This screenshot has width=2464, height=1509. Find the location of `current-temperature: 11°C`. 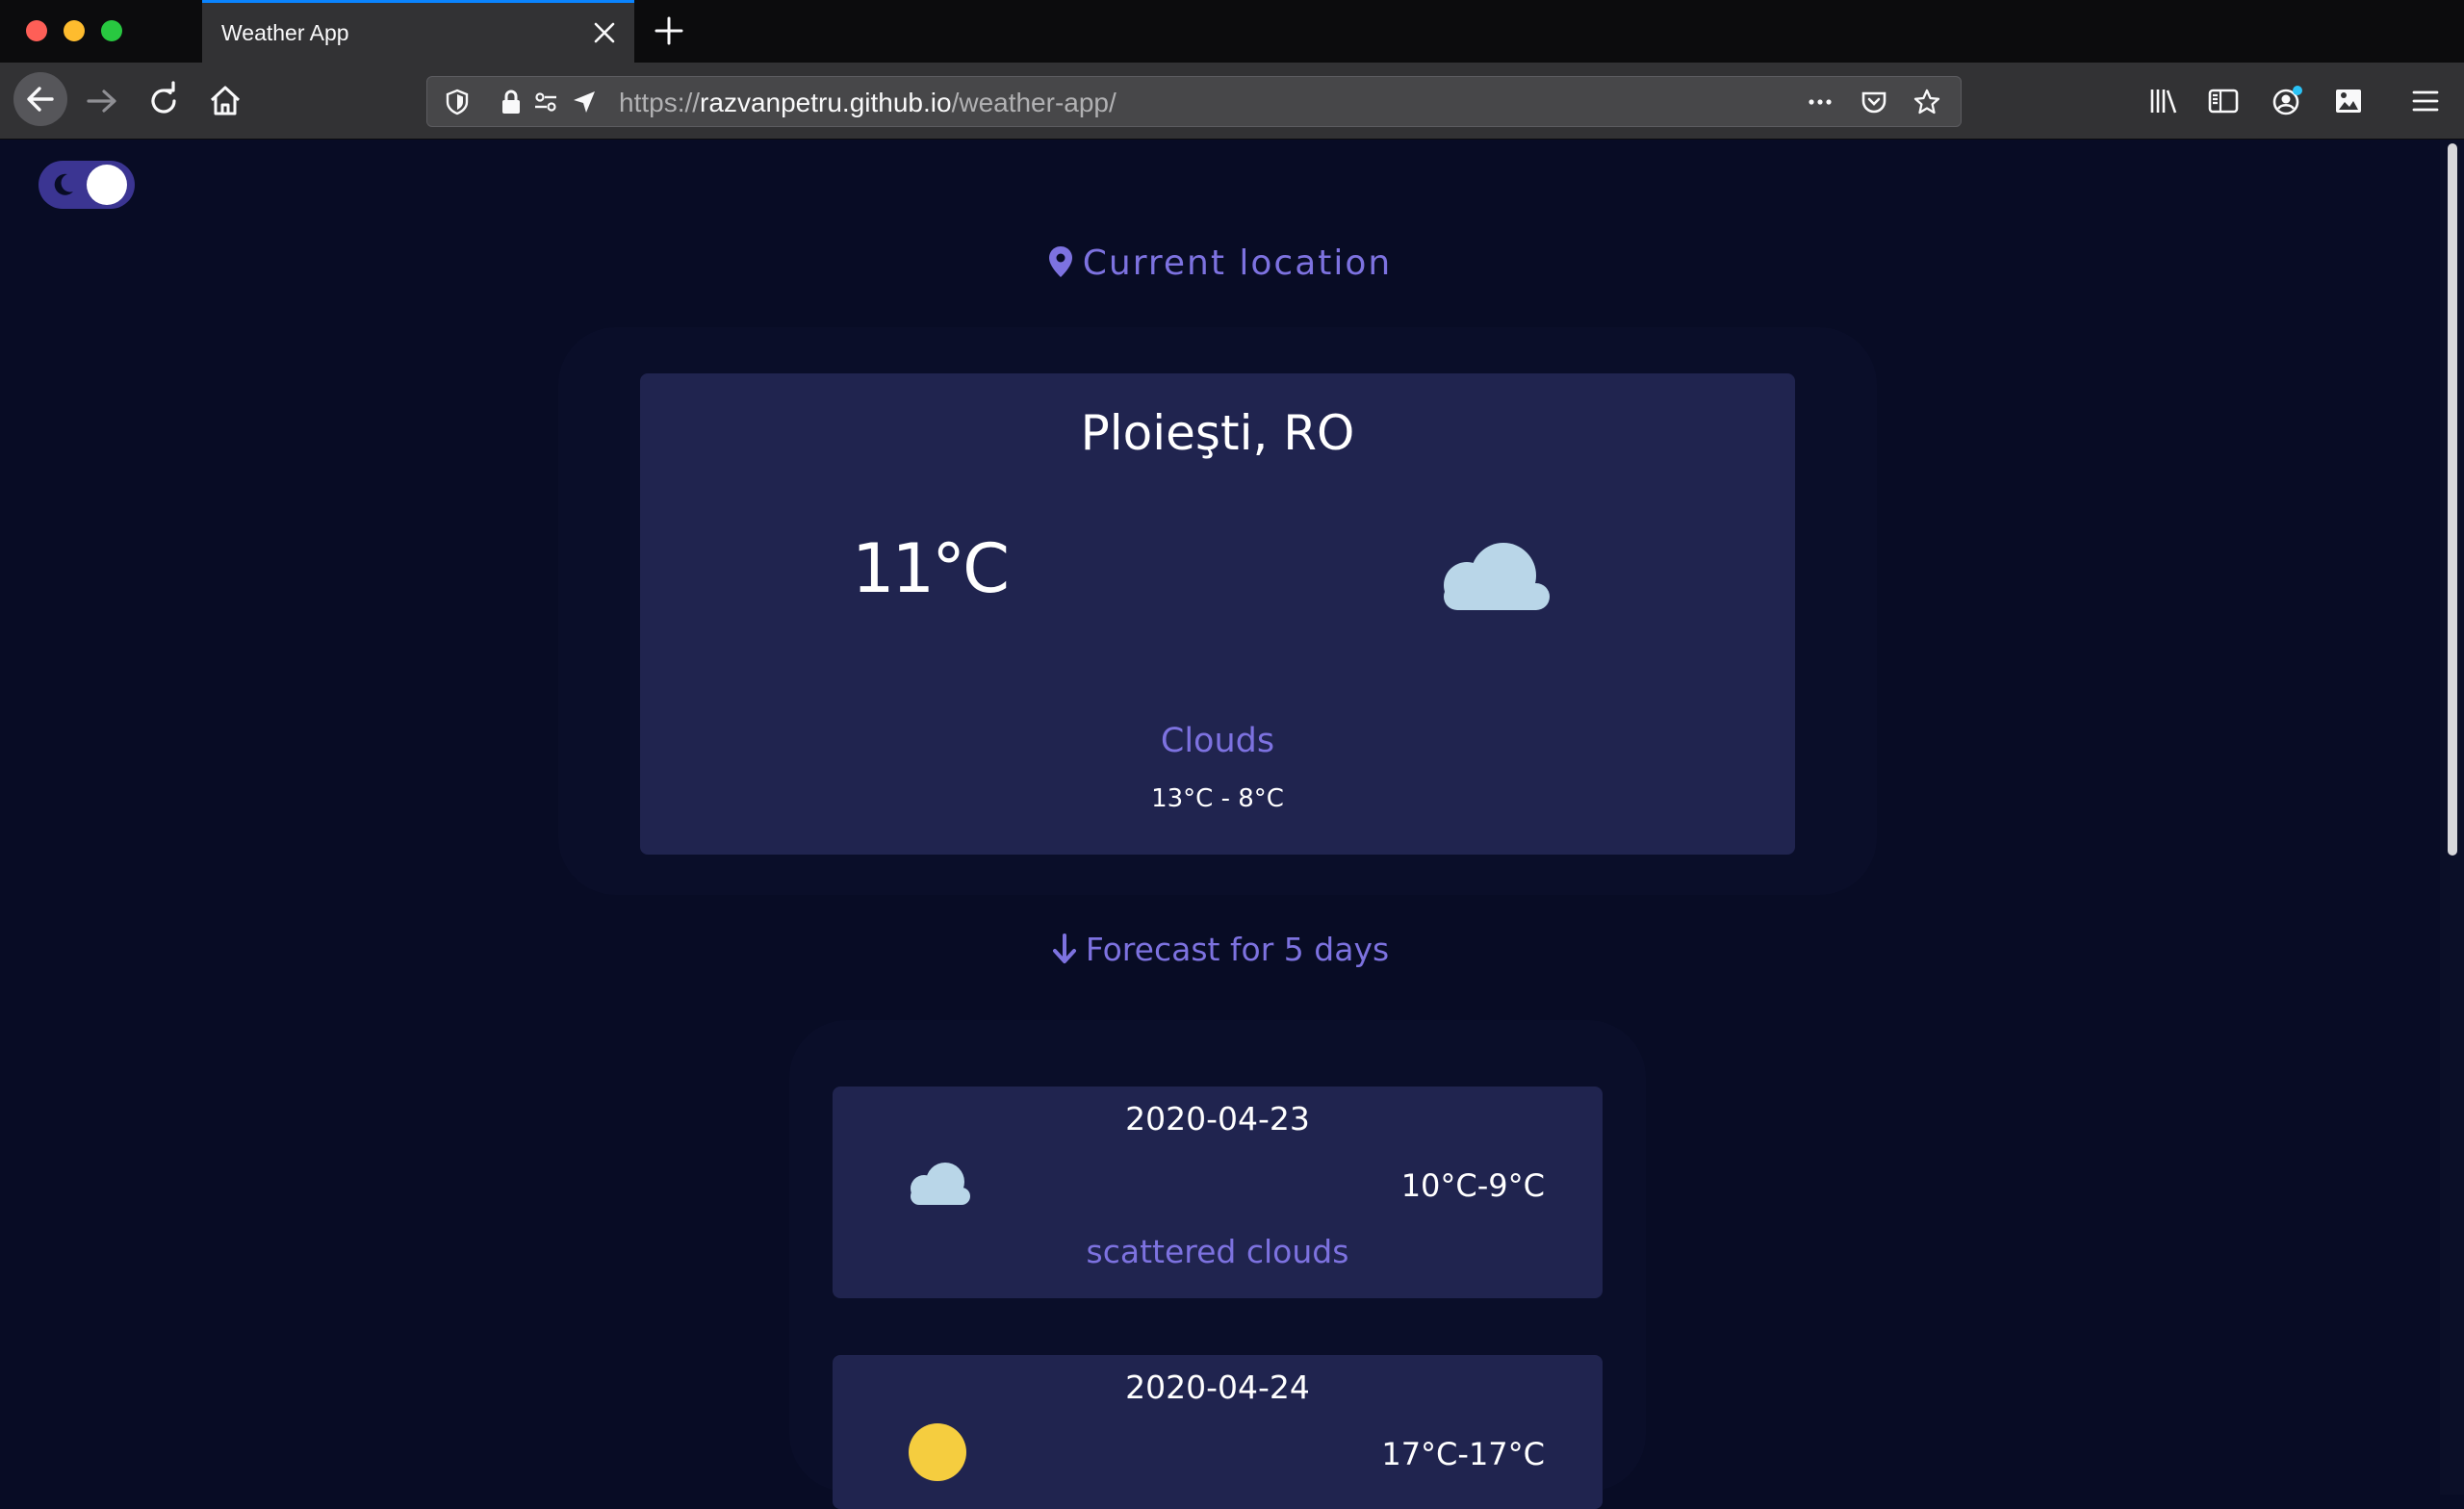

current-temperature: 11°C is located at coordinates (931, 568).